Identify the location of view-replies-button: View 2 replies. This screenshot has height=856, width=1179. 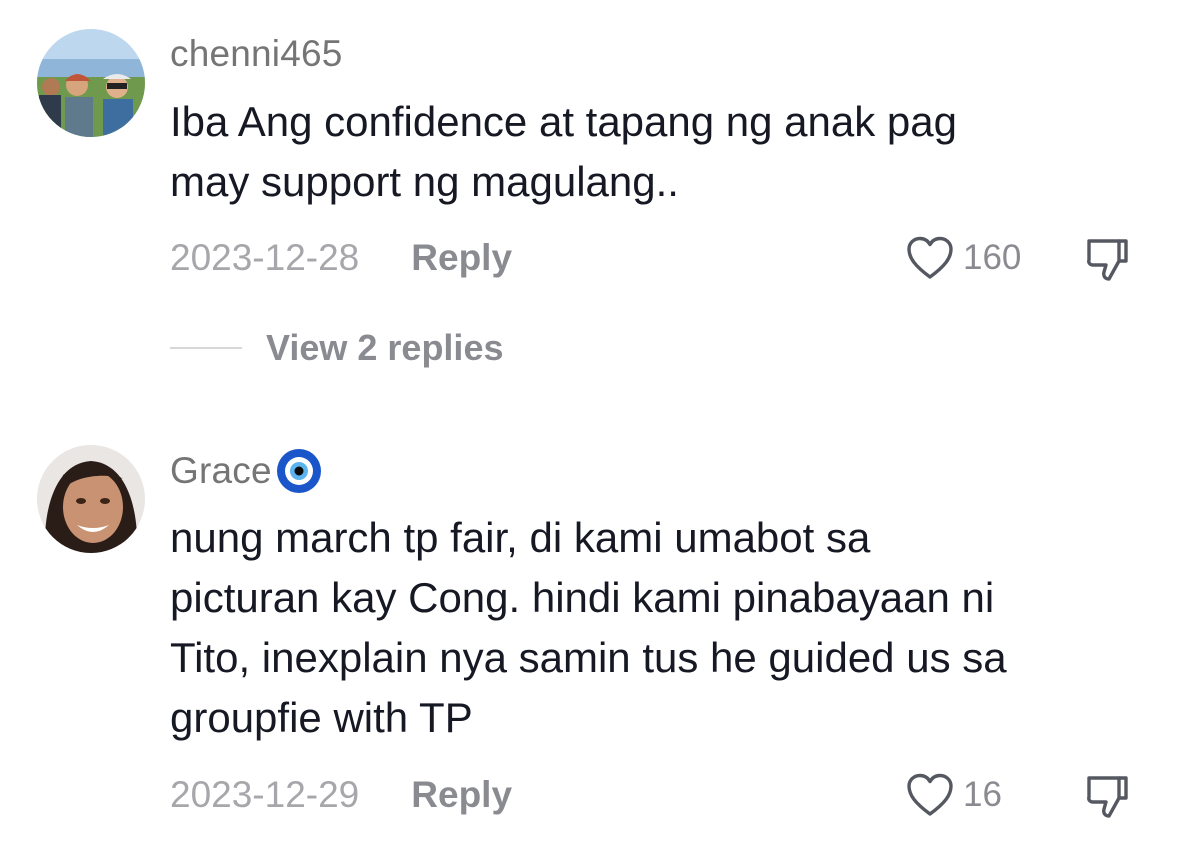
(336, 348).